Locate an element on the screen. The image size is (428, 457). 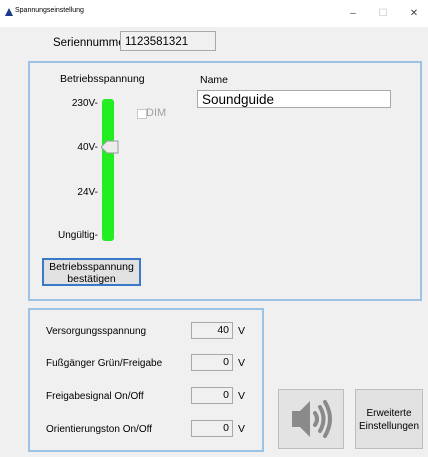
confirm-button-line-1: Betriebsspannung is located at coordinates (91, 267).